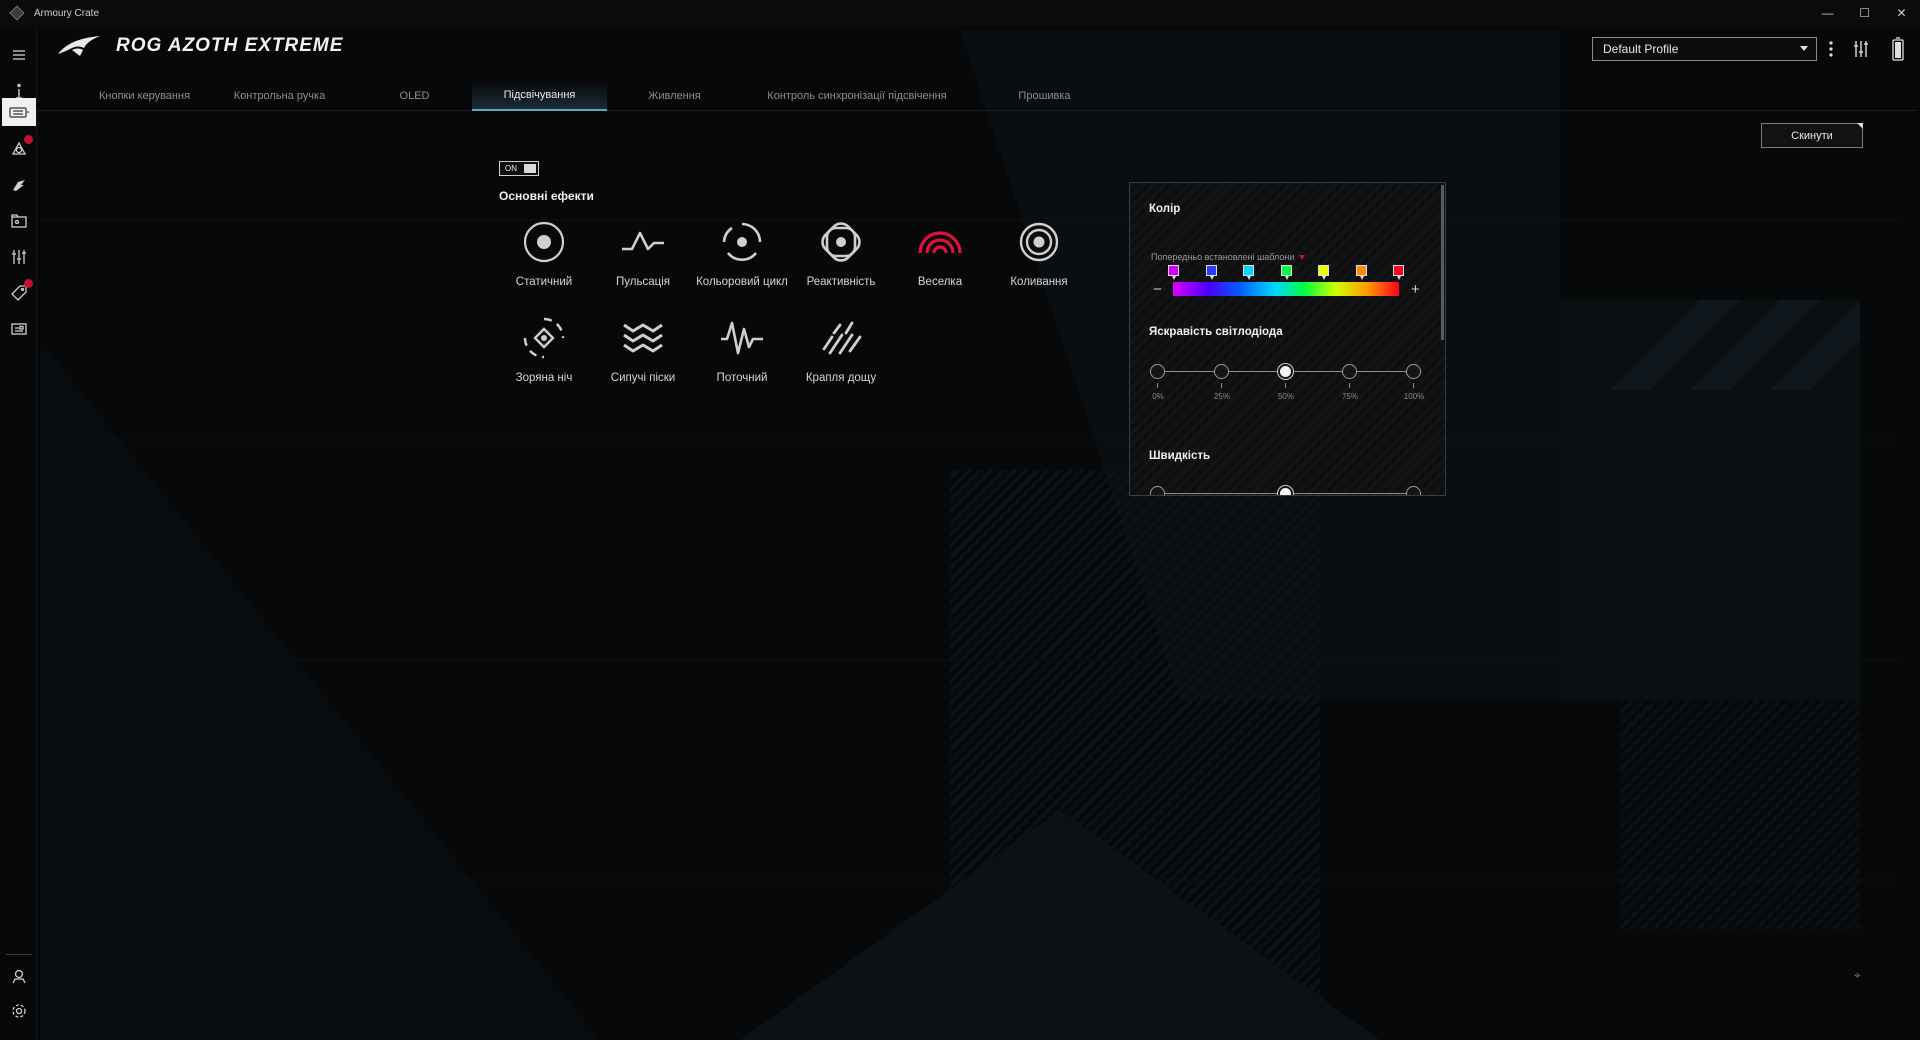 The image size is (1920, 1040). I want to click on effect-label: Кольоровий цикл, so click(742, 282).